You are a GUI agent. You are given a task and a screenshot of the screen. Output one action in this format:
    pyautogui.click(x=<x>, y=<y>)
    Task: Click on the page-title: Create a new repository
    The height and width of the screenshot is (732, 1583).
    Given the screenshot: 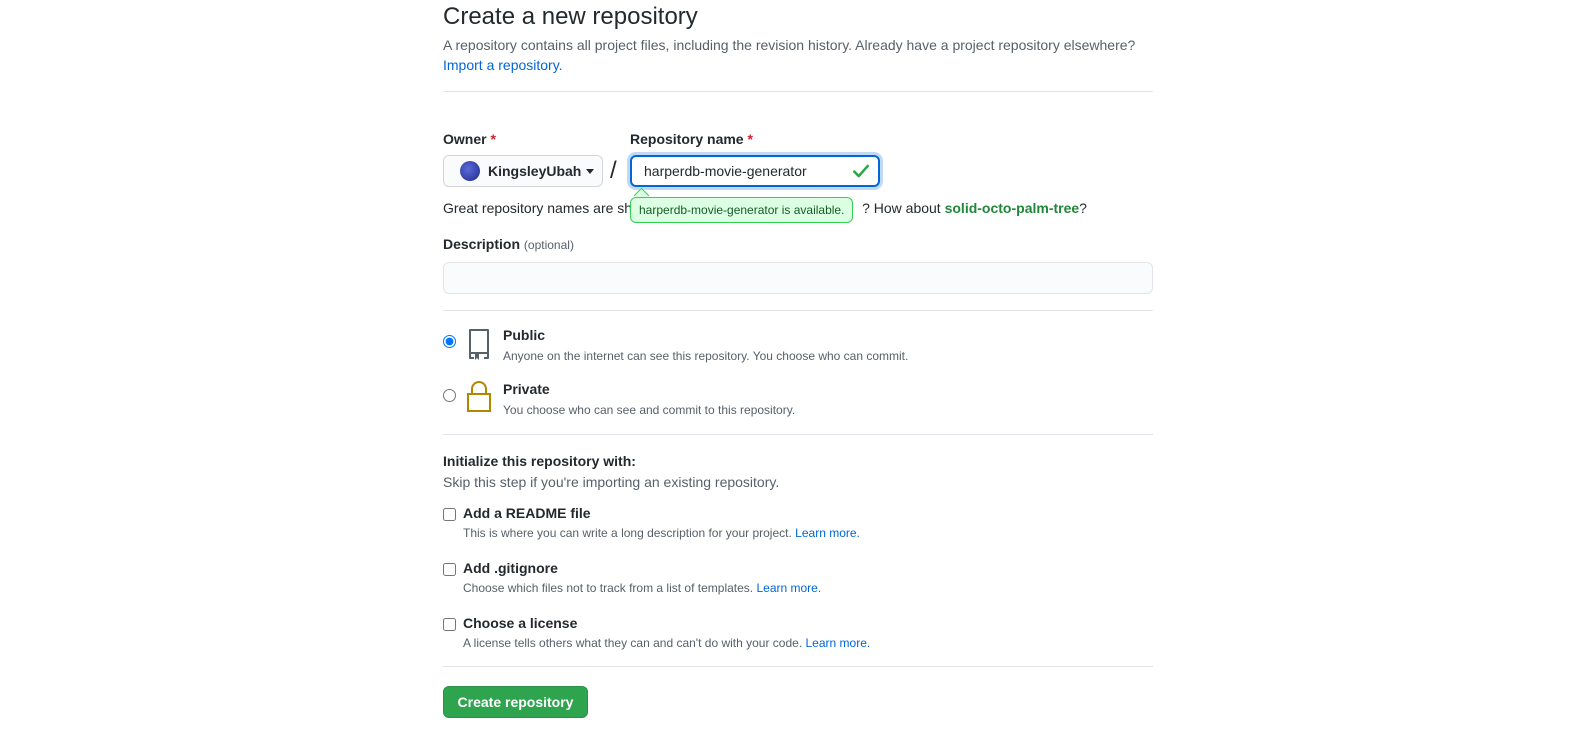 What is the action you would take?
    pyautogui.click(x=570, y=16)
    